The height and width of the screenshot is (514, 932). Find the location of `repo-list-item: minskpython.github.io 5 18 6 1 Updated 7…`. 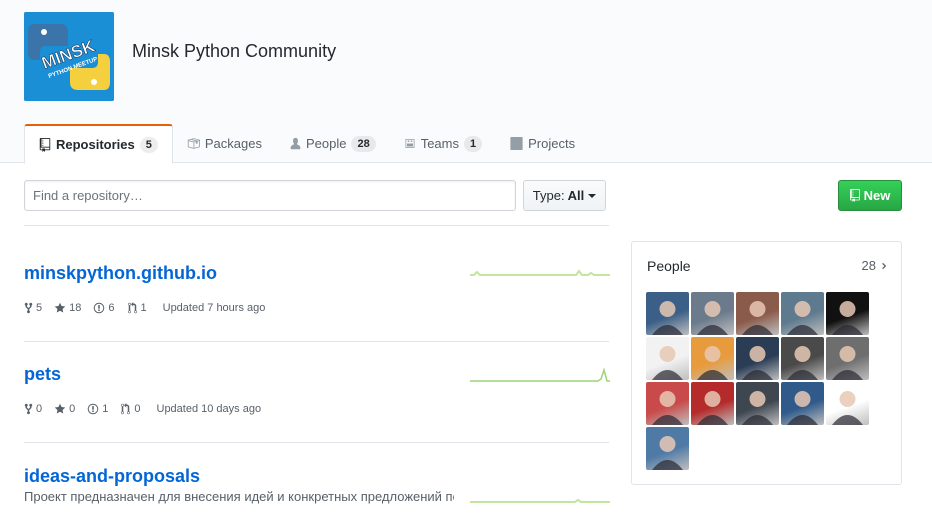

repo-list-item: minskpython.github.io 5 18 6 1 Updated 7… is located at coordinates (317, 288).